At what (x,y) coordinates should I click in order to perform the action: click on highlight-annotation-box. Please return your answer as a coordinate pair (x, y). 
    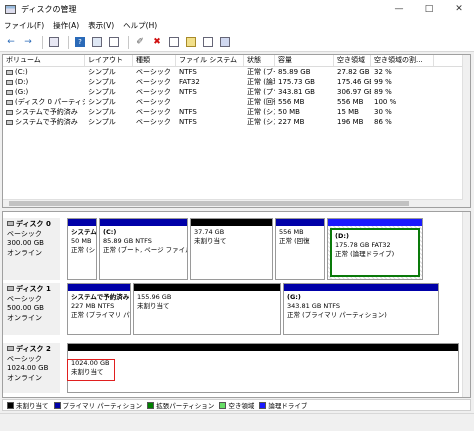
    Looking at the image, I should click on (91, 370).